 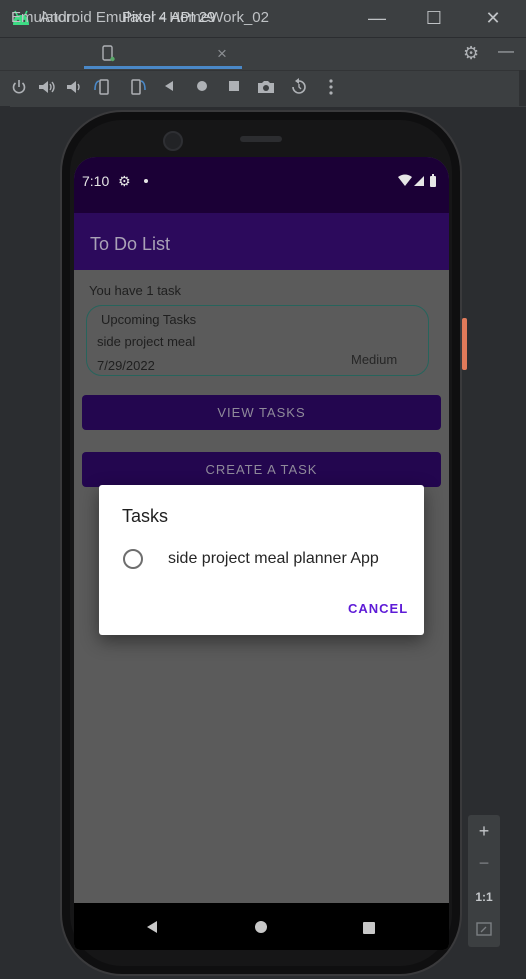 What do you see at coordinates (420, 181) in the screenshot?
I see `status-icons` at bounding box center [420, 181].